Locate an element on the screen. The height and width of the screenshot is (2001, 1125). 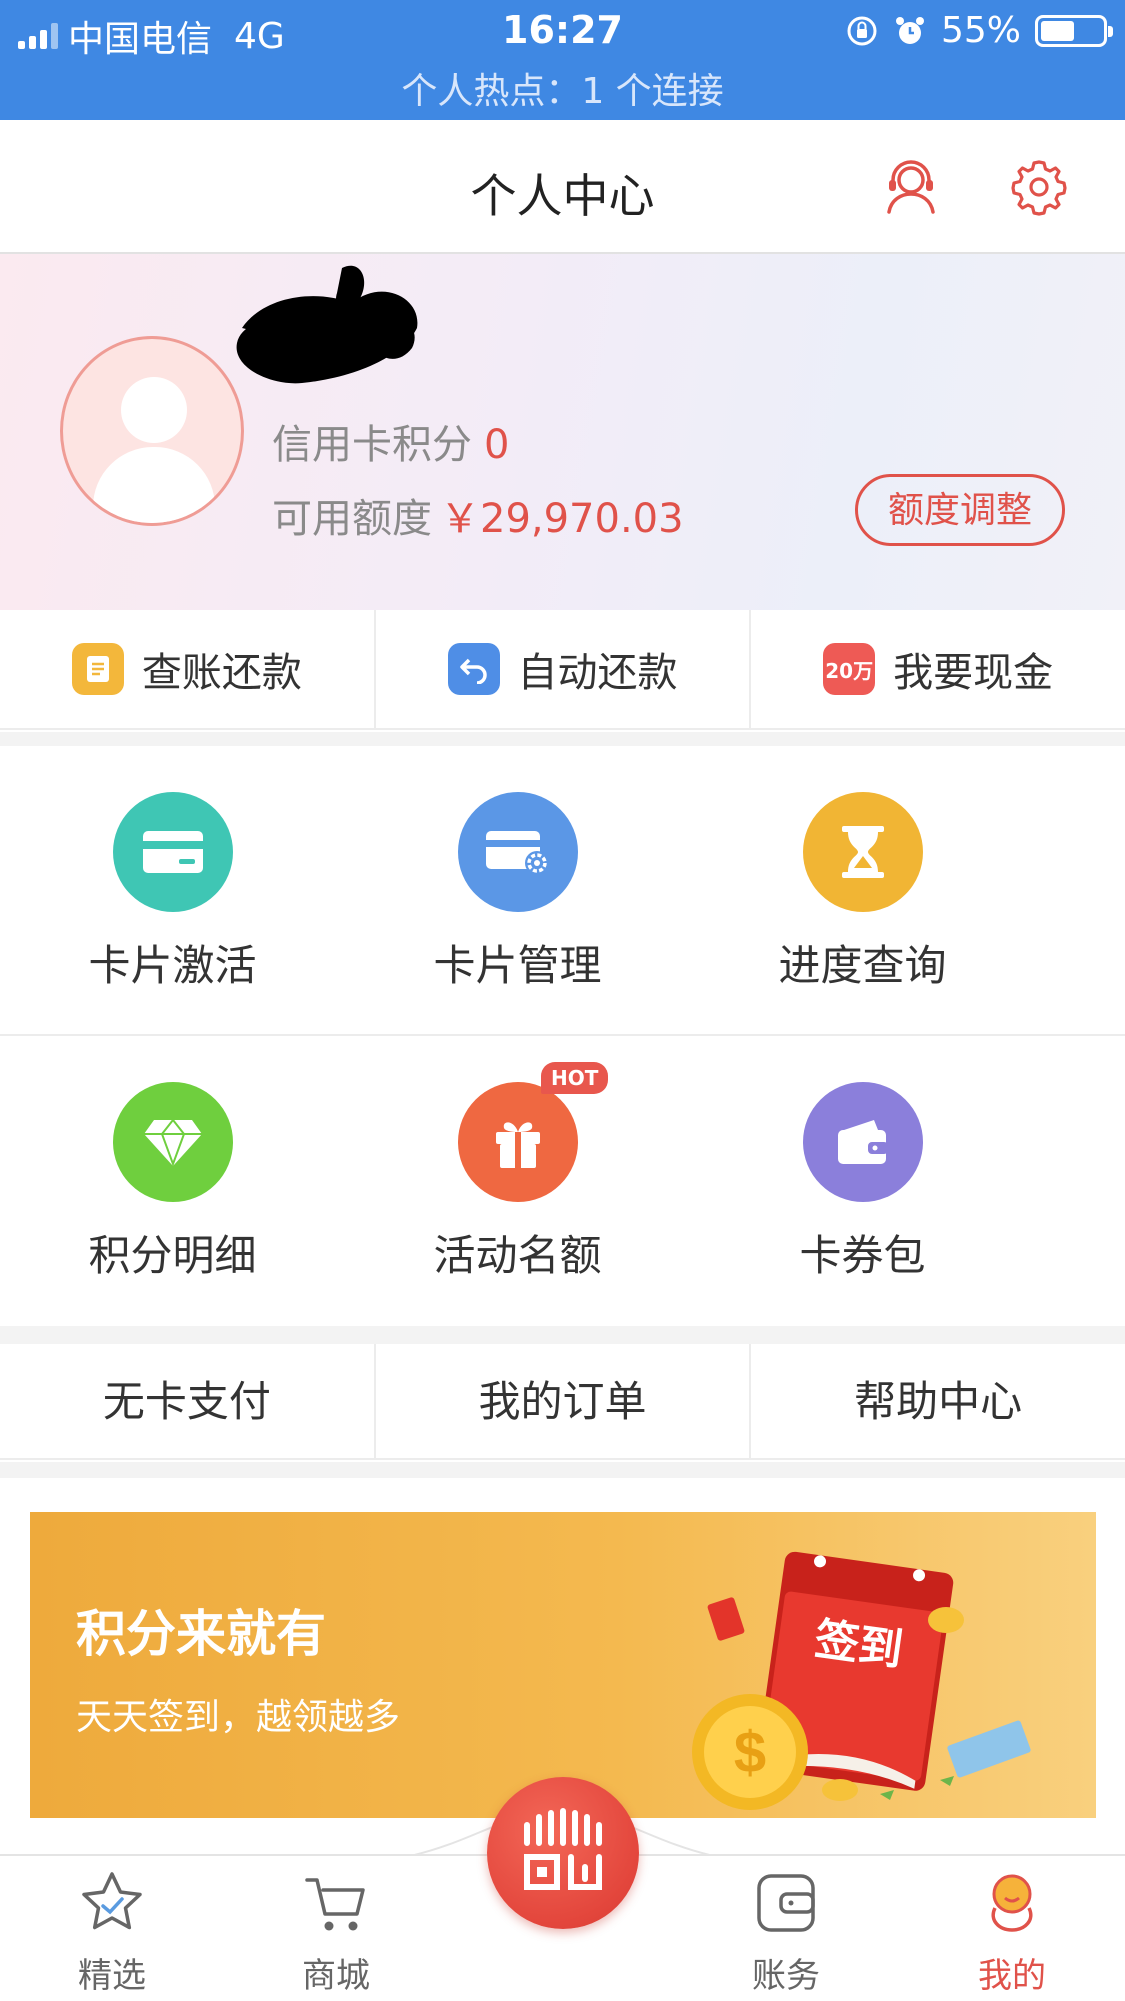
quick-action-cash: 20万 我要现金 is located at coordinates (938, 669).